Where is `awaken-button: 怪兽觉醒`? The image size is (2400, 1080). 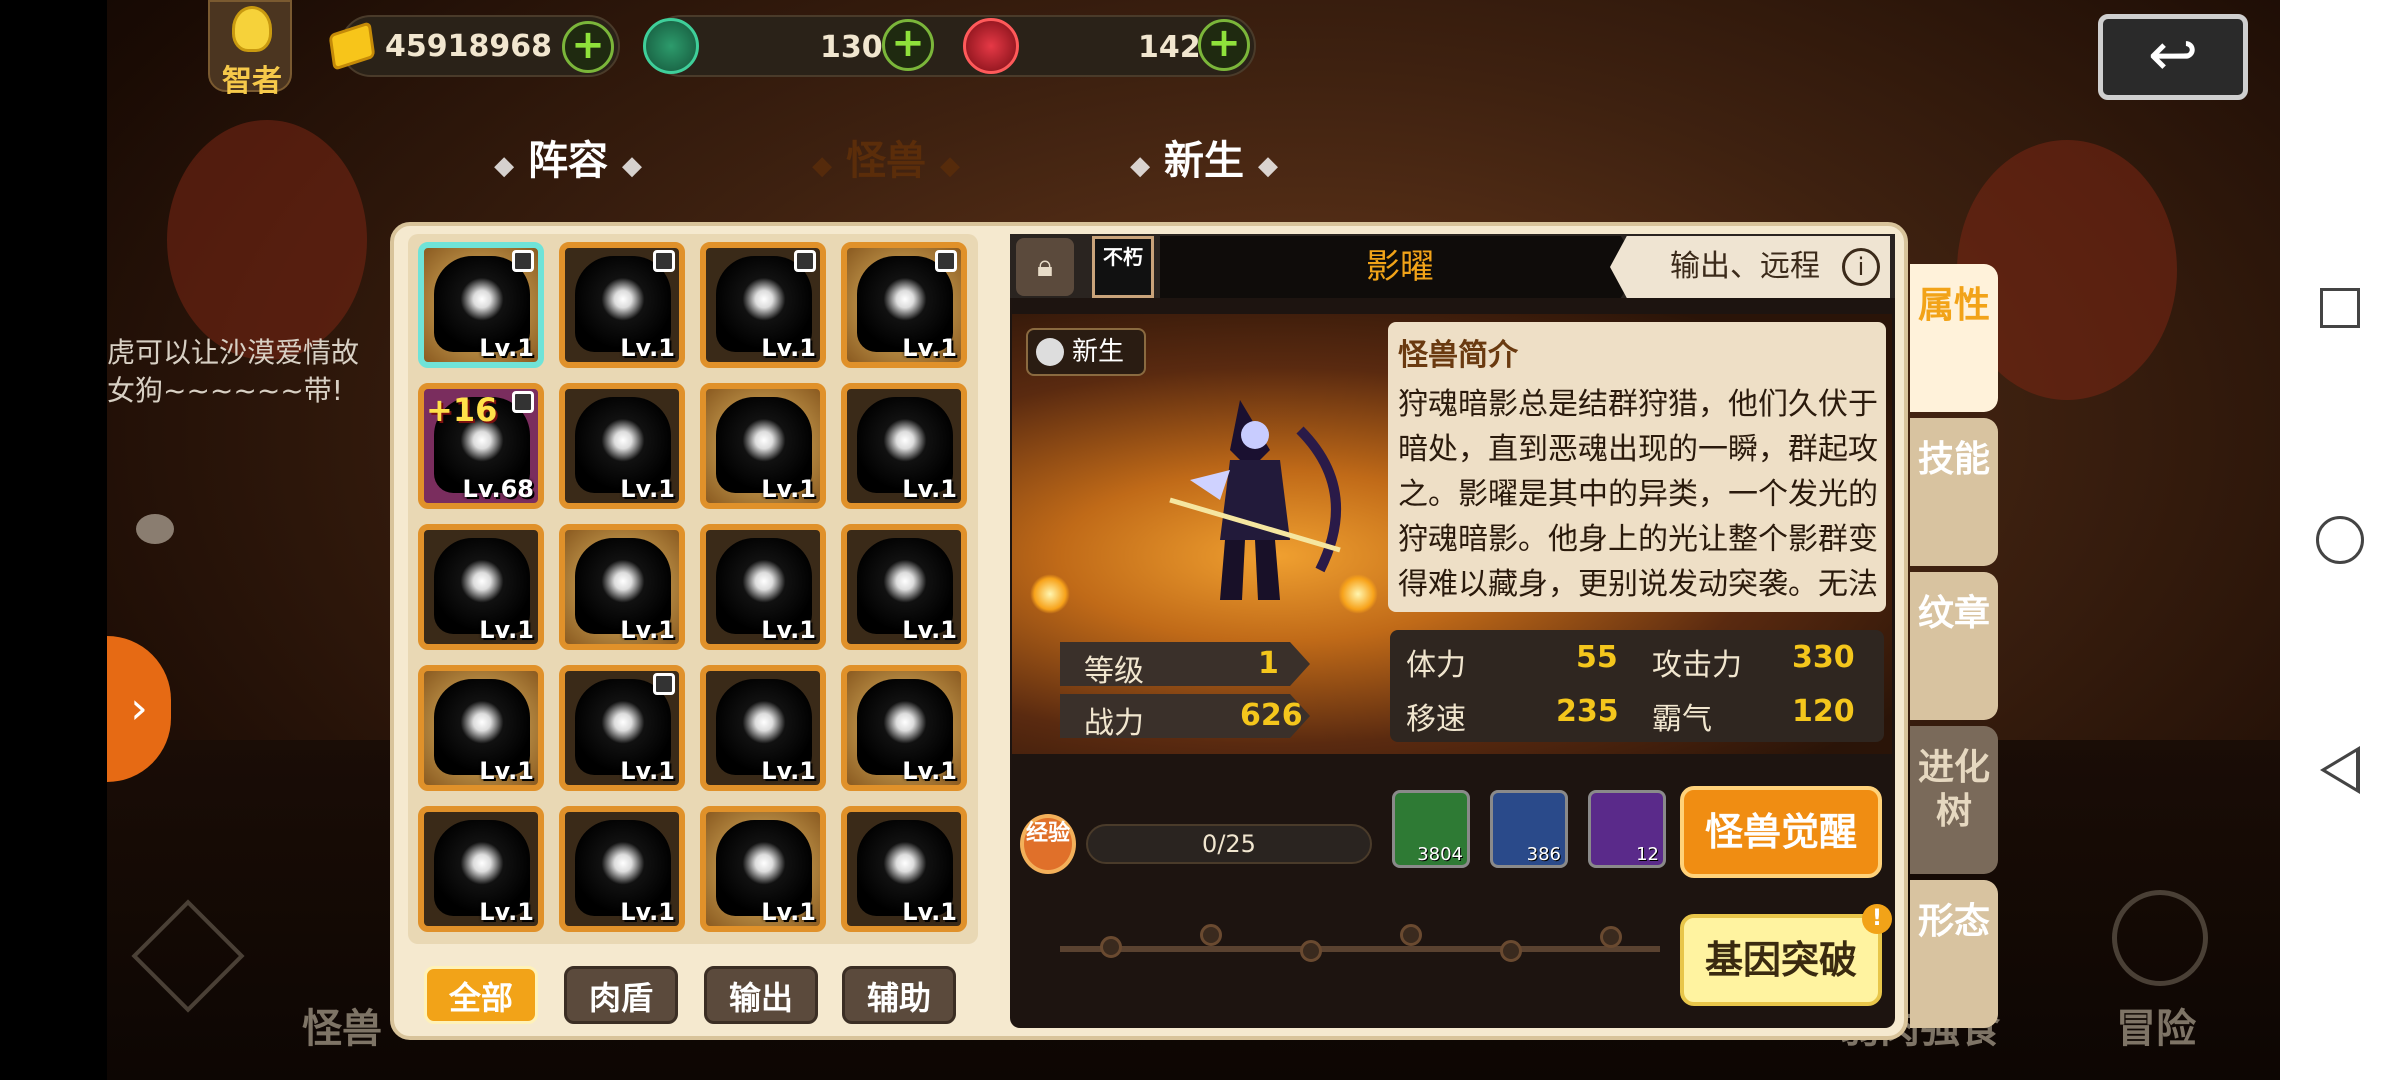
awaken-button: 怪兽觉醒 is located at coordinates (1781, 832).